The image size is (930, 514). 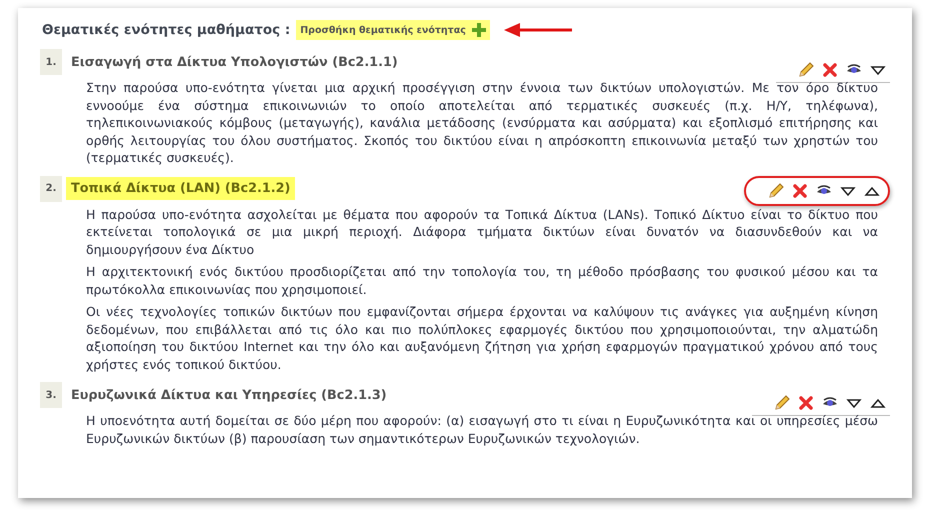 I want to click on unit-description: Στην παρούσα υπο-ενότητα γίνεται μια αρχική προσέγγιση στην έννοια των δικτύων υπολογιστών. Με τον όρο δίκτυο εννοούμε ένα σύστημα επικοινωνιών το οποίο αποτελείται από τερματικές συσκευές (π.χ. Η/Υ, τηλέφωνα), τηλεπικοινωνιακούς κόμβους (μεταγωγής), κανάλια μετάδοσης (ενσύρματα και ασύρματα) και εξοπλισμό επιτήρησης και ορθής λειτουργίας του όλου συστήματος. Σκοπός του δικτύου είναι η απρόσκοπτη επικοινωνία μεταξύ των χρηστών του (τερματικές συσκευές)., so click(x=482, y=122).